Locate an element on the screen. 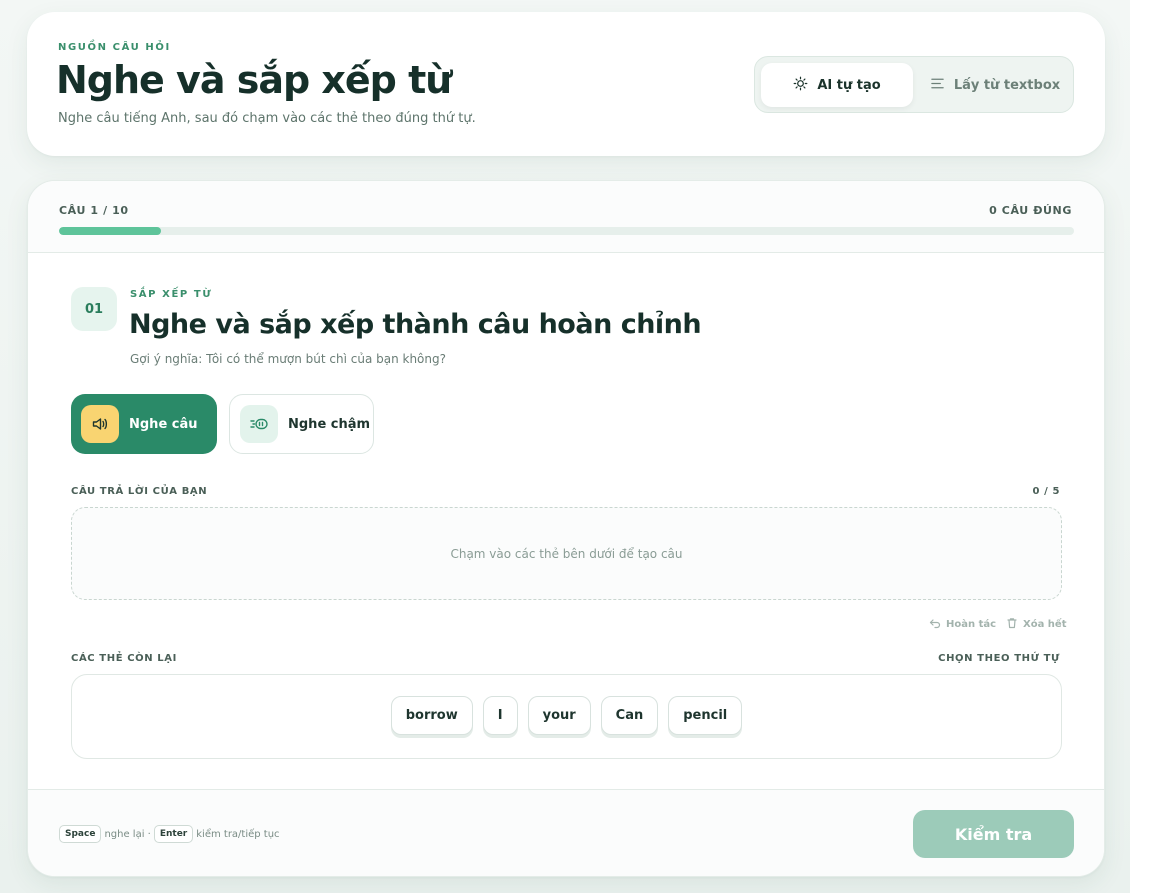 The width and height of the screenshot is (1152, 893). check-button: Kiểm tra is located at coordinates (993, 834).